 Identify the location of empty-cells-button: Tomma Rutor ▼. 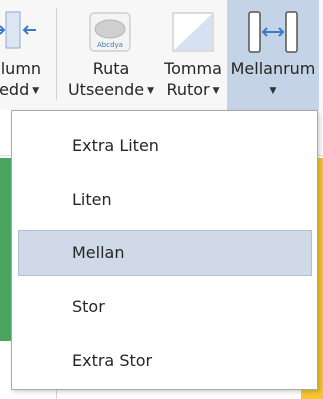
(193, 55).